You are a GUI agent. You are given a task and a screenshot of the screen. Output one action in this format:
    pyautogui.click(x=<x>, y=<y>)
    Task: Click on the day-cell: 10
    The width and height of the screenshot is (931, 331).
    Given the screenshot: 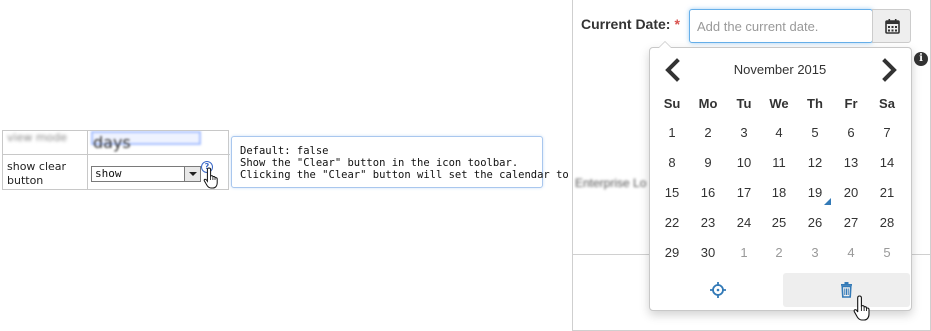 What is the action you would take?
    pyautogui.click(x=744, y=163)
    